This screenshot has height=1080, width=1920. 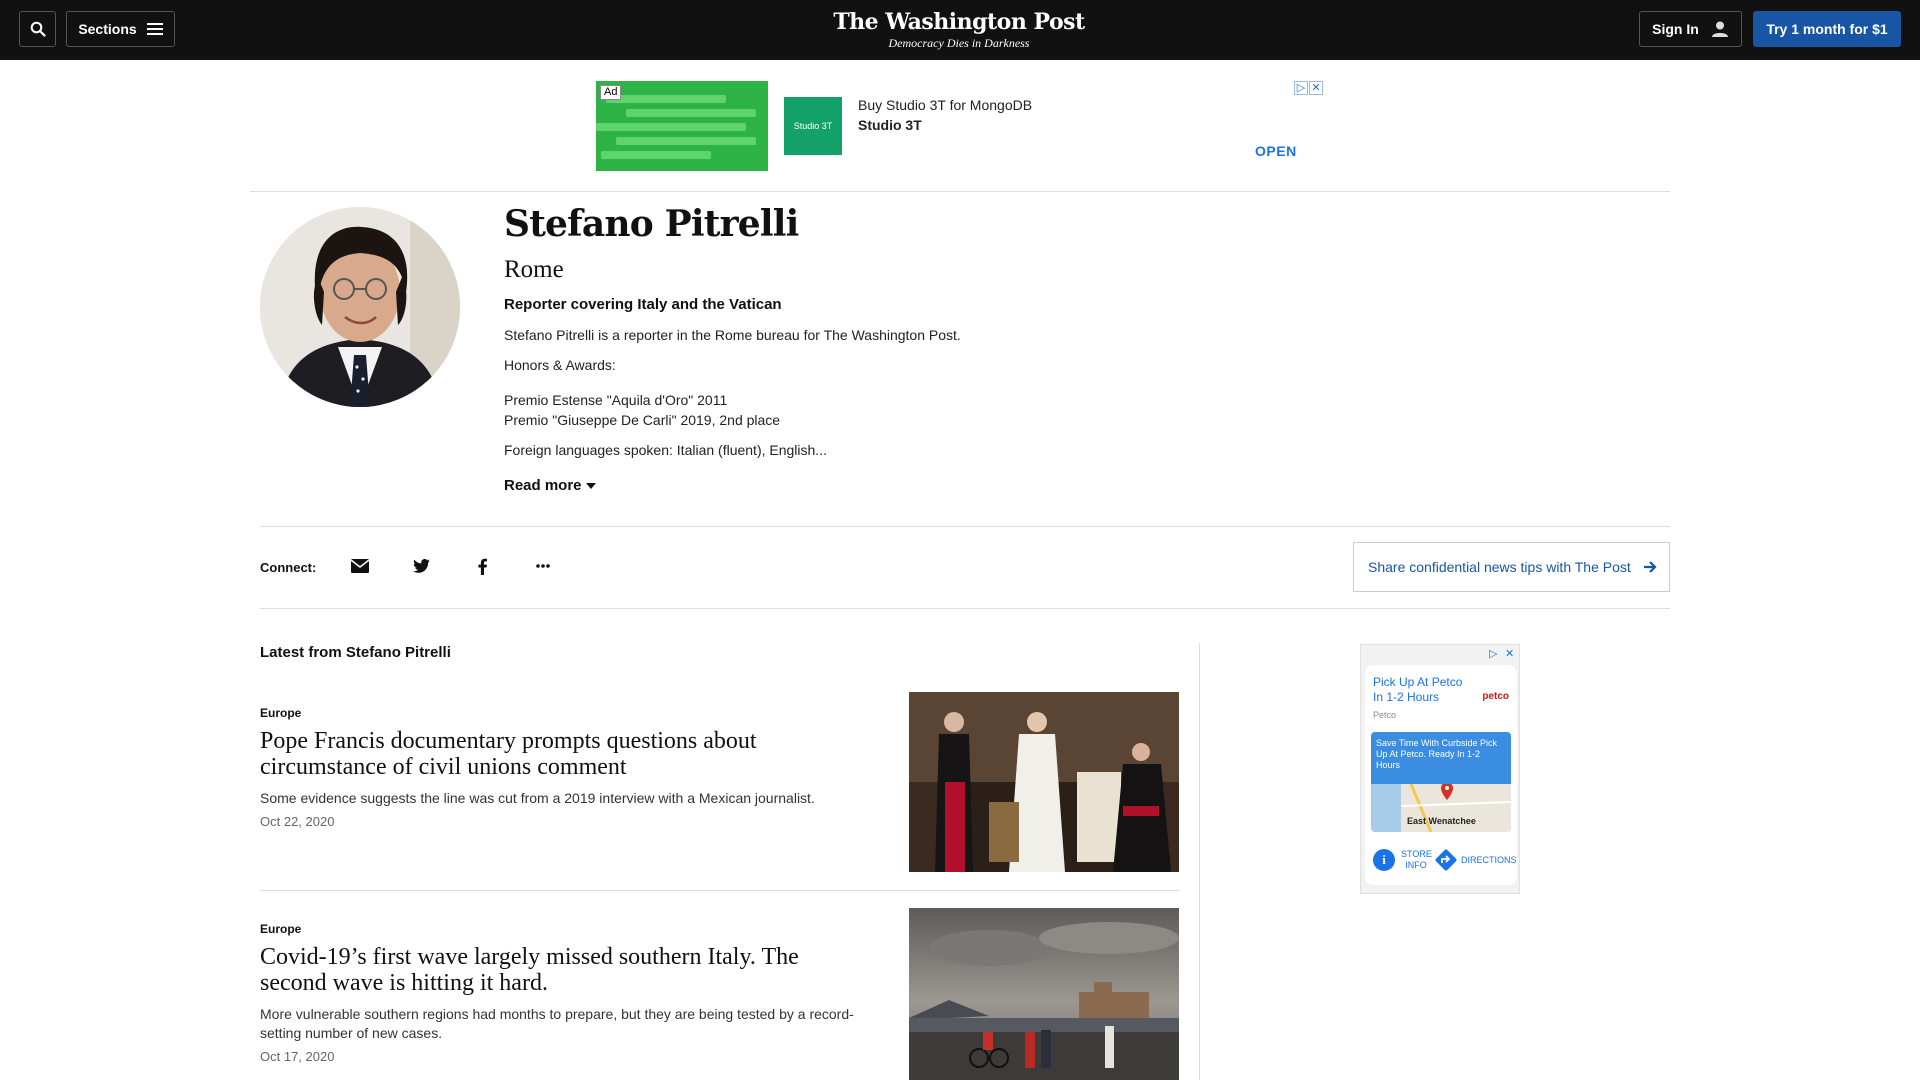 What do you see at coordinates (616, 400) in the screenshot?
I see `honor-item: Premio Estense "Aquila d'Oro" 2011` at bounding box center [616, 400].